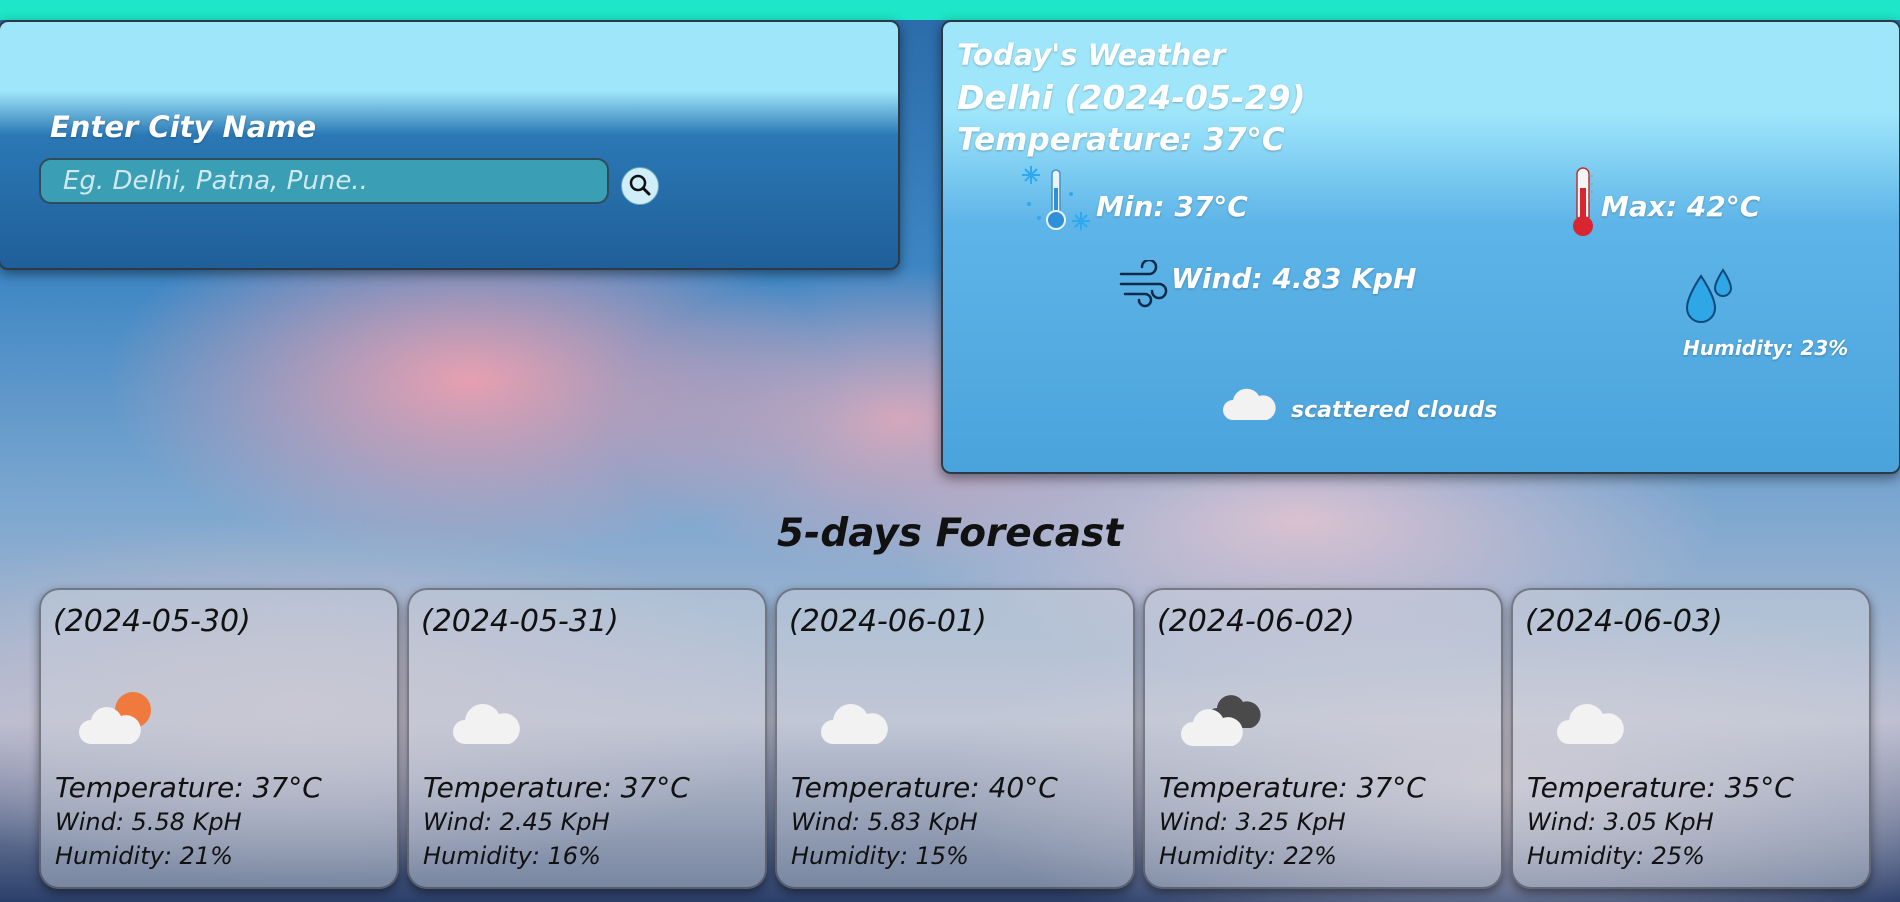 This screenshot has width=1900, height=902. Describe the element at coordinates (1172, 206) in the screenshot. I see `min-temperature: Min: 37°C` at that location.